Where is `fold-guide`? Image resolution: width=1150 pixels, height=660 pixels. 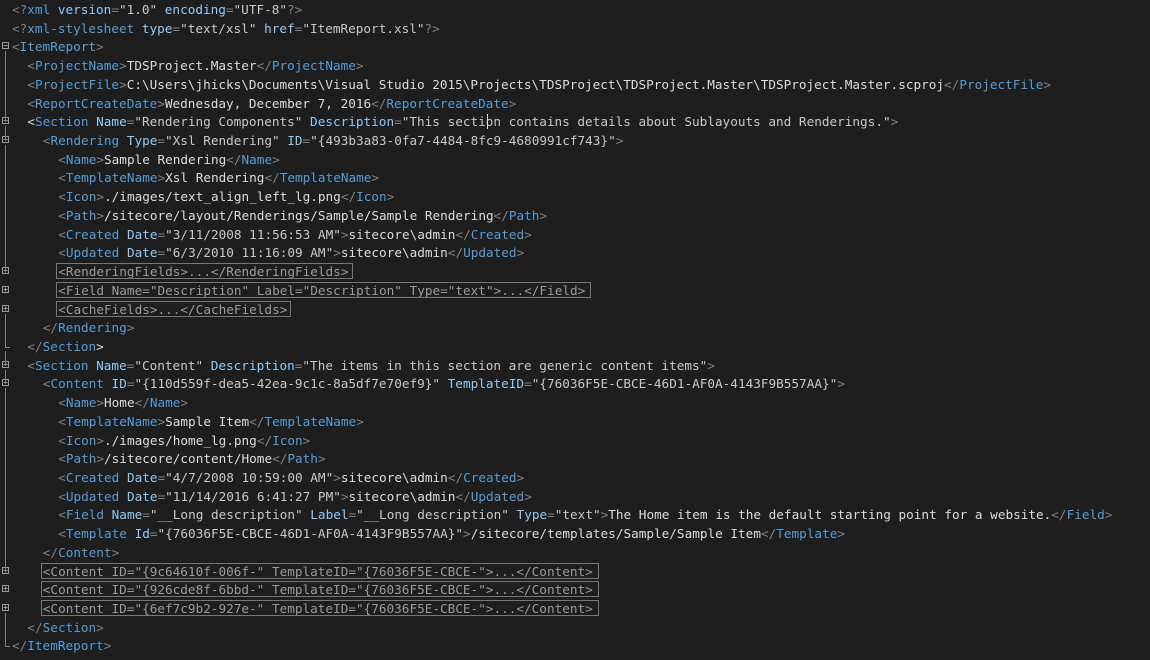 fold-guide is located at coordinates (5, 134).